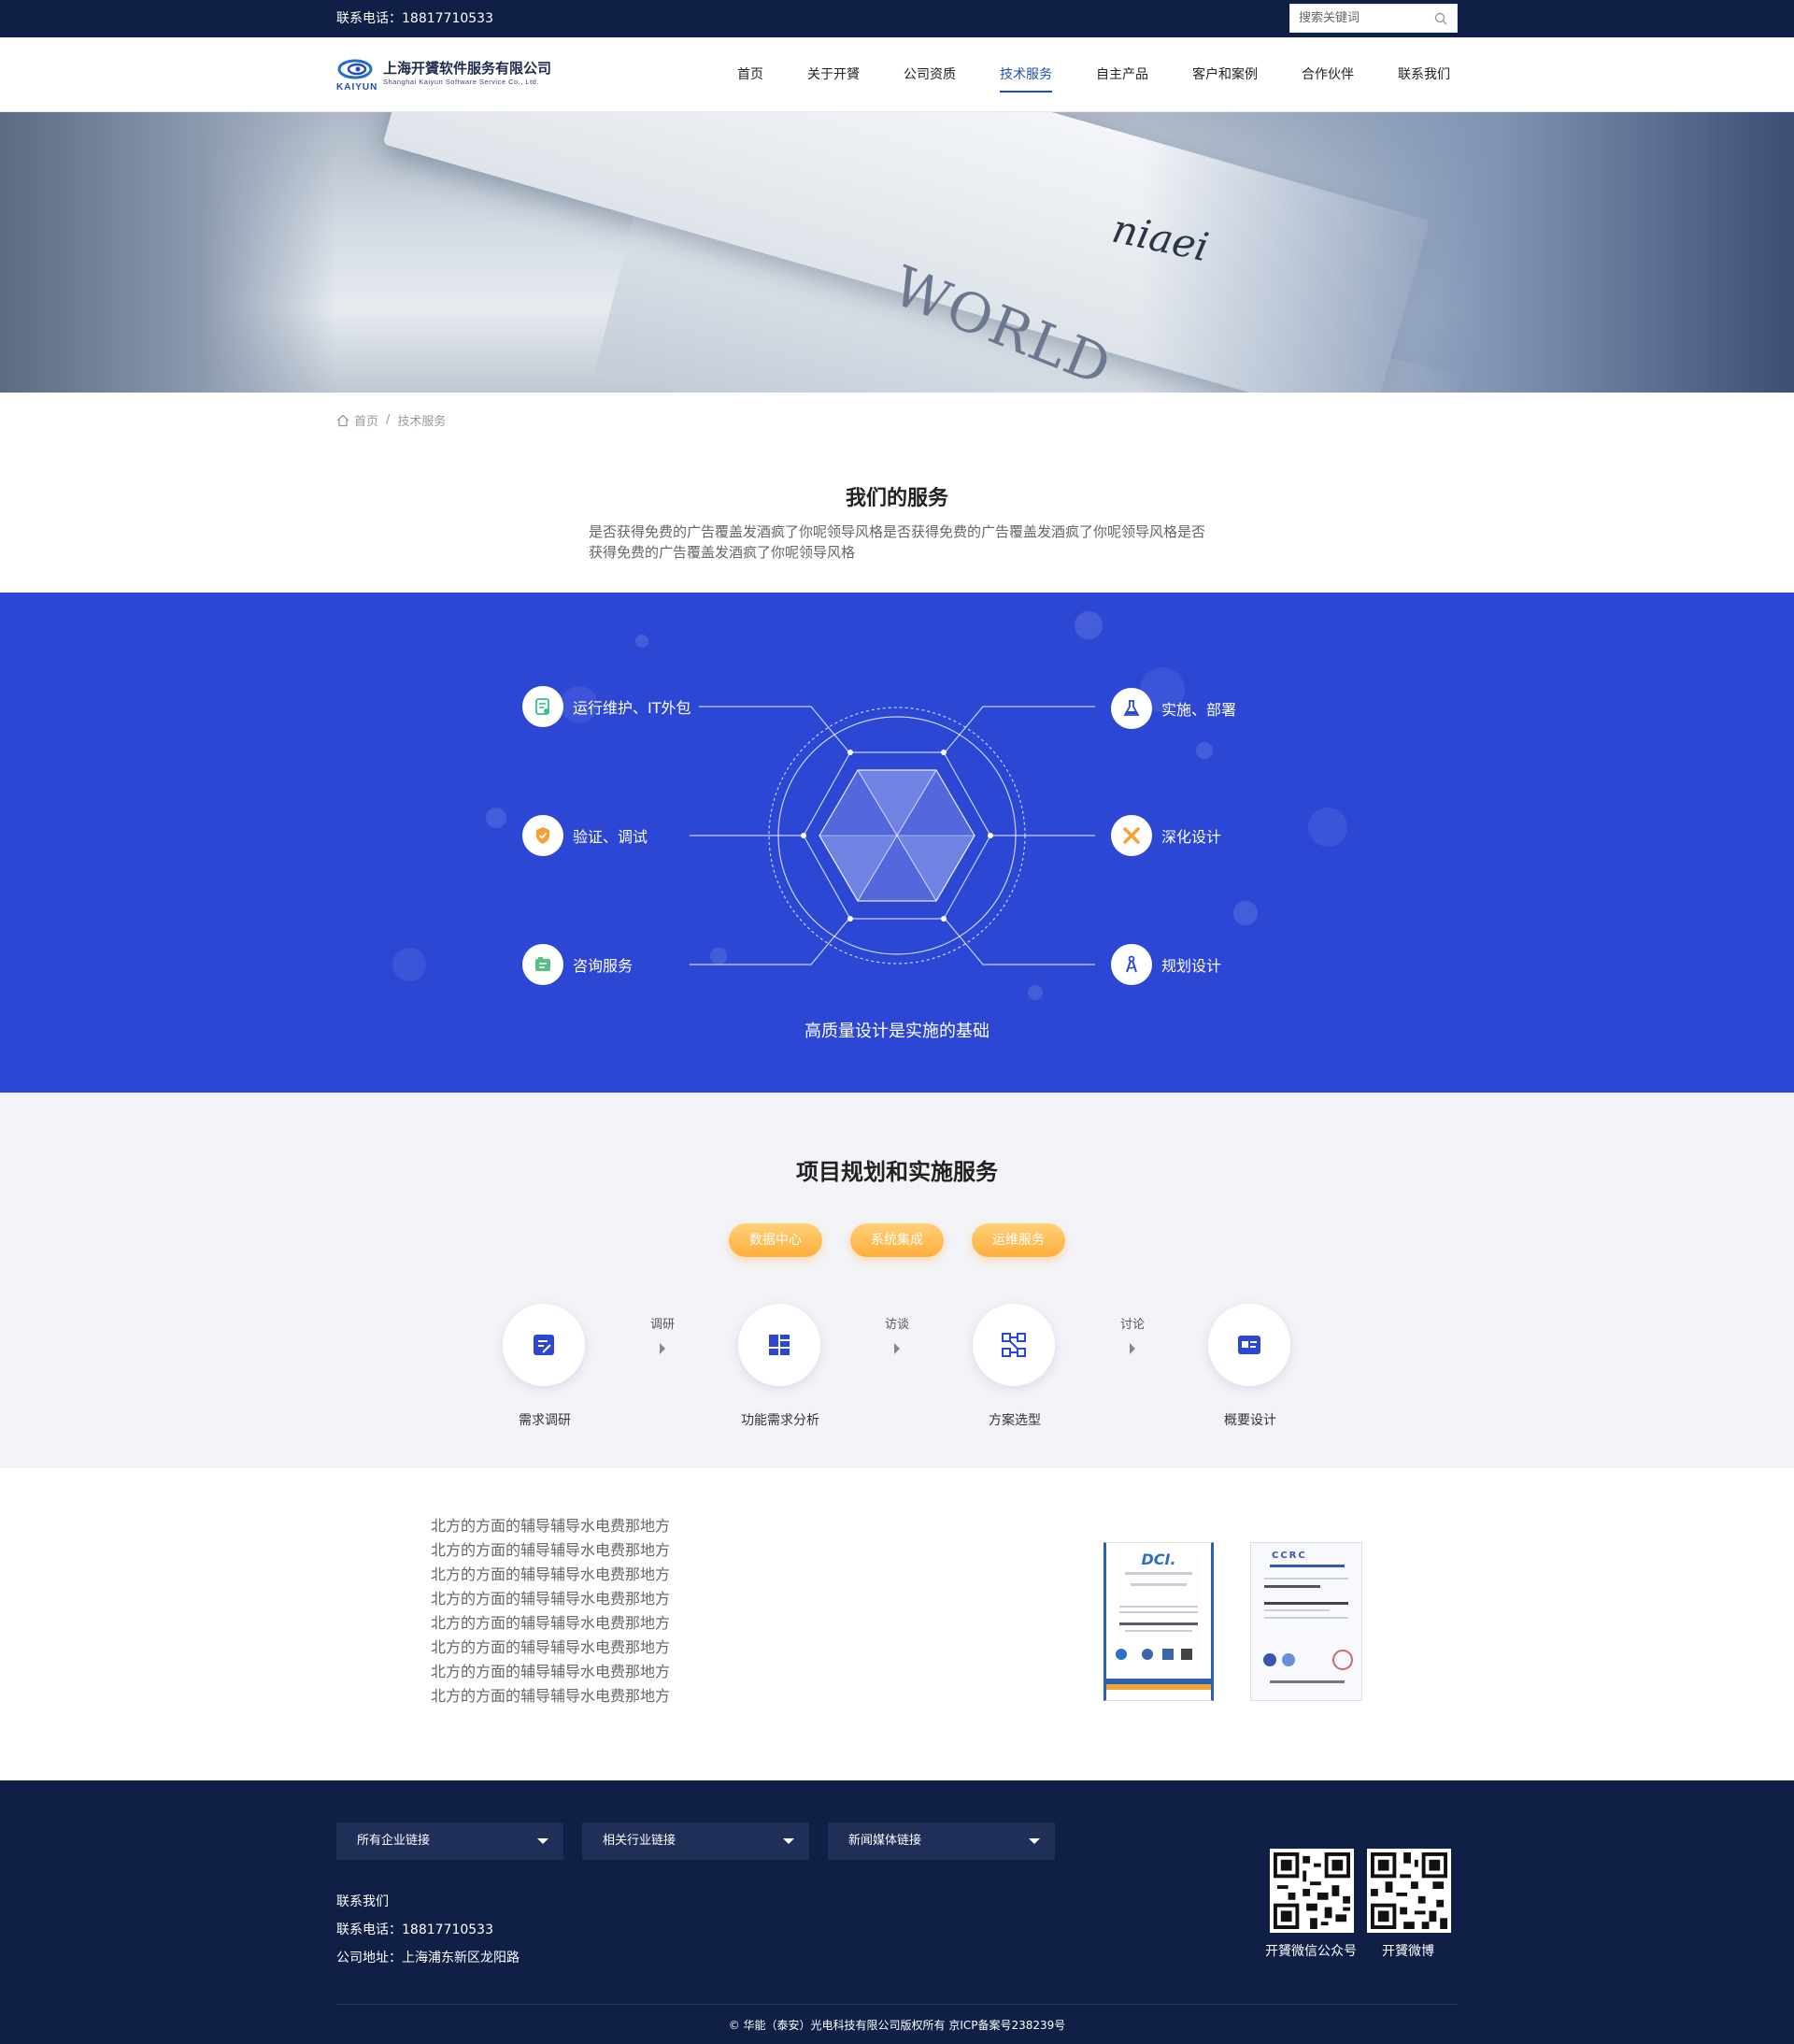 This screenshot has width=1794, height=2044. I want to click on step-arrow-research: 调研, so click(662, 1334).